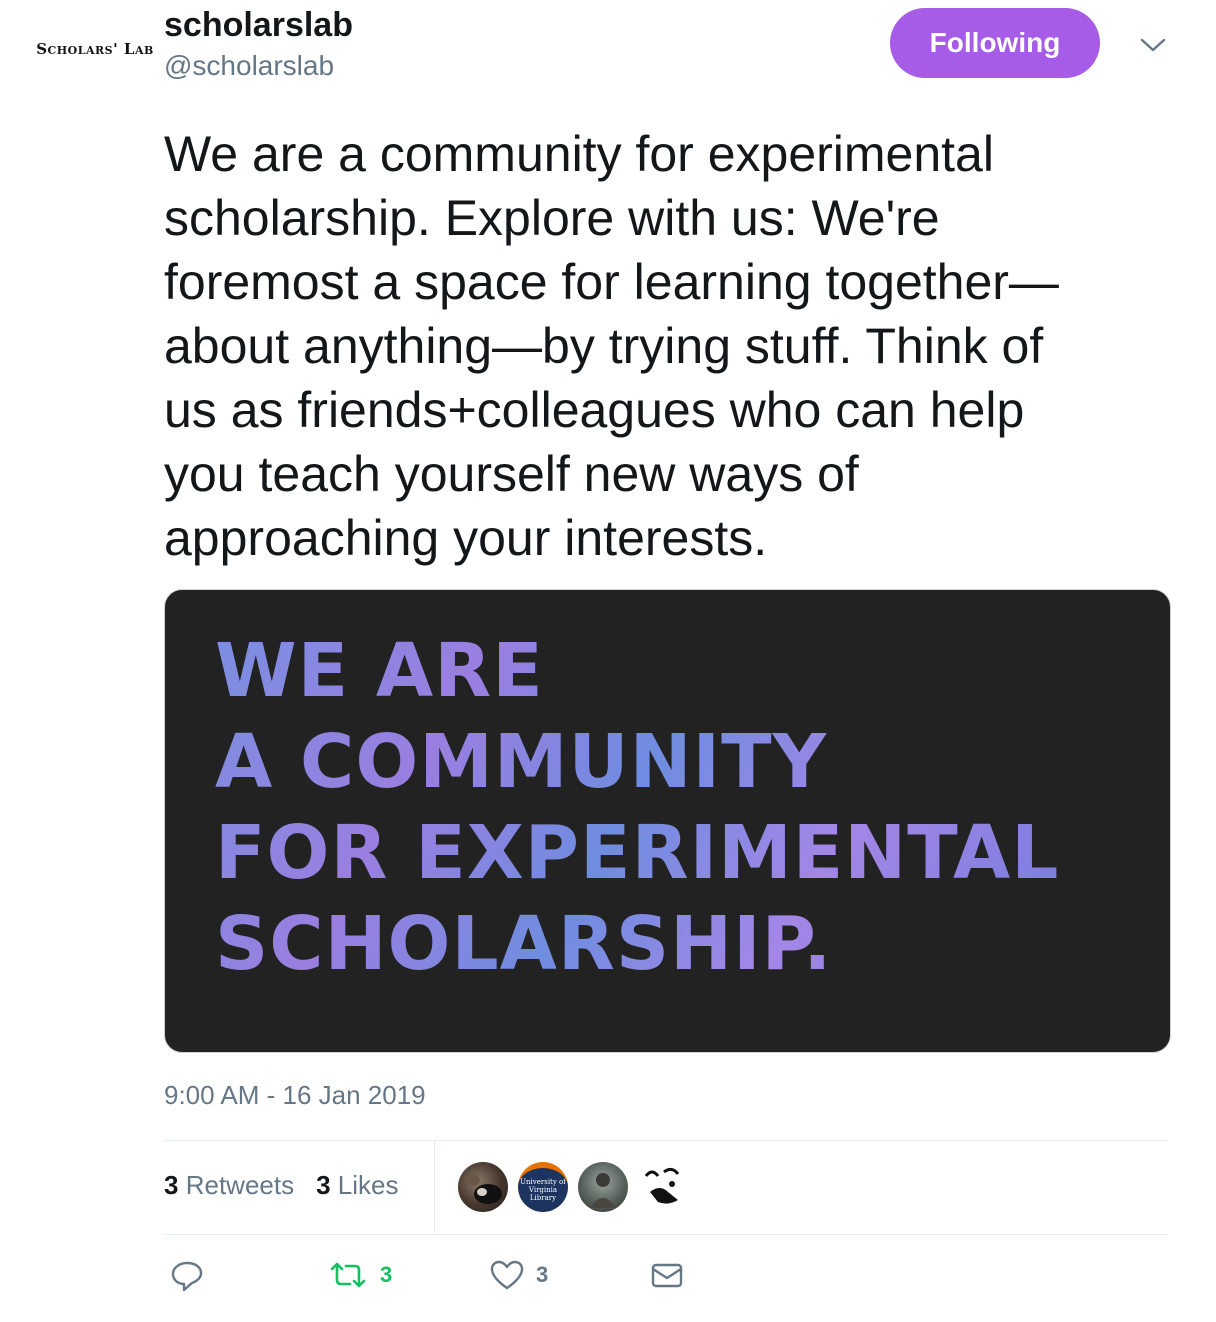 This screenshot has height=1322, width=1216. I want to click on dog-icon, so click(485, 1189).